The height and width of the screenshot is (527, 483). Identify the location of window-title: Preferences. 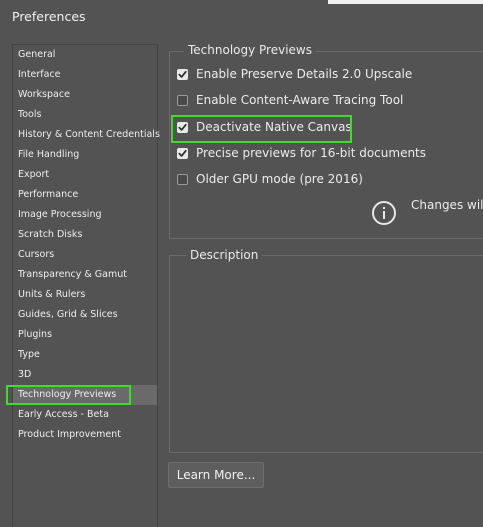
(49, 16).